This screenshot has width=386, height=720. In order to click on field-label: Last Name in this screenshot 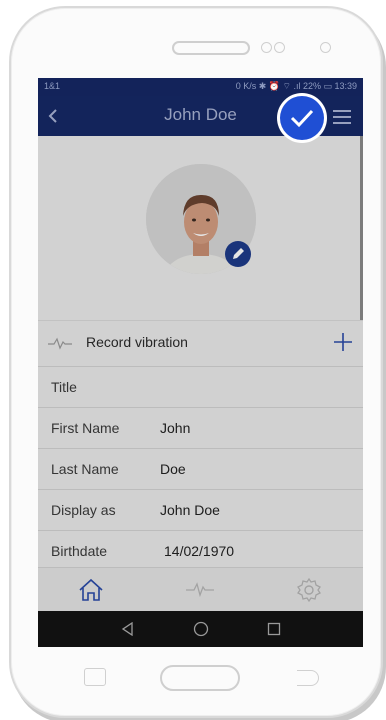, I will do `click(85, 469)`.